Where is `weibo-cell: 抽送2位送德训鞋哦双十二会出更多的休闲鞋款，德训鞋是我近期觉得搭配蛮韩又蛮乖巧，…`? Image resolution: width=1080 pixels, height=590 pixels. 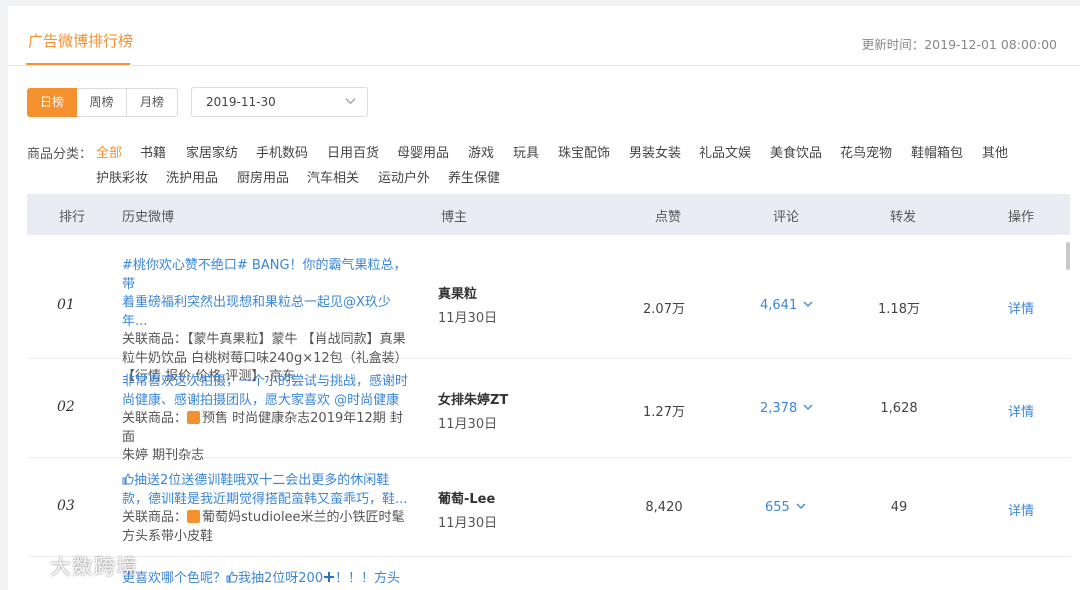
weibo-cell: 抽送2位送德训鞋哦双十二会出更多的休闲鞋款，德训鞋是我近期觉得搭配蛮韩又蛮乖巧，… is located at coordinates (266, 509).